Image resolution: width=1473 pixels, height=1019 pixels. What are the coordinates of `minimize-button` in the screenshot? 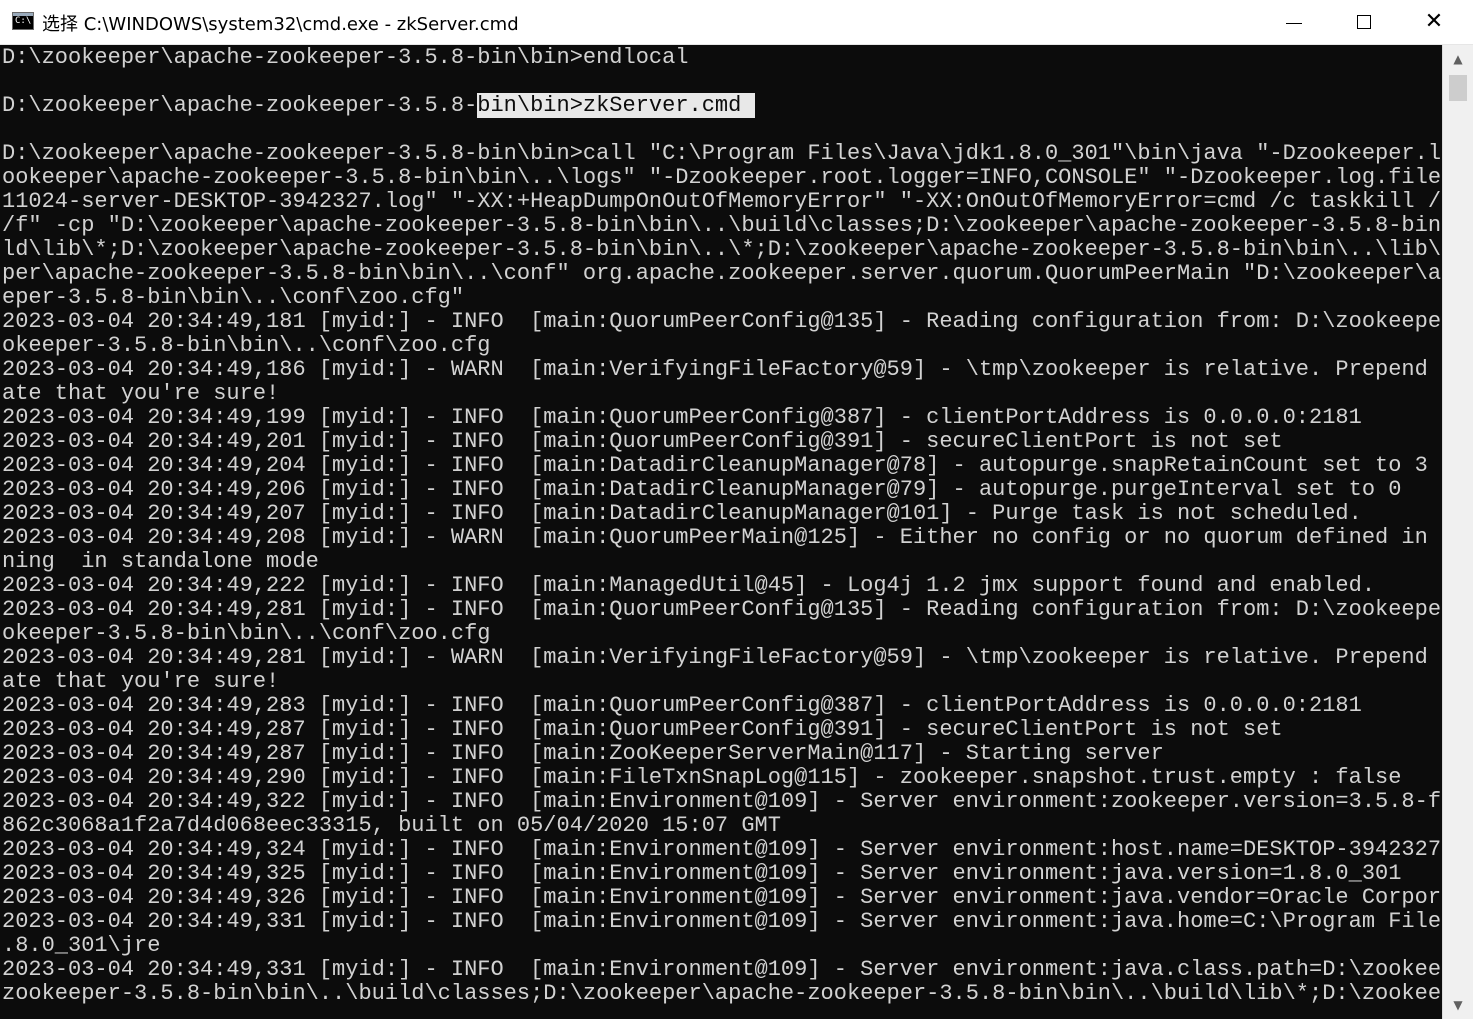 It's located at (1294, 22).